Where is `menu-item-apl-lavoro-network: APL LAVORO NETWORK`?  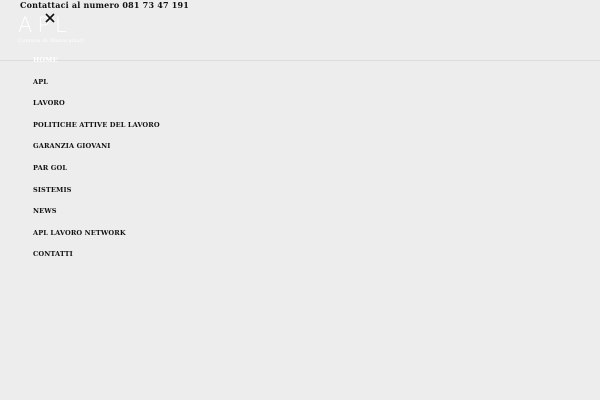
menu-item-apl-lavoro-network: APL LAVORO NETWORK is located at coordinates (96, 238).